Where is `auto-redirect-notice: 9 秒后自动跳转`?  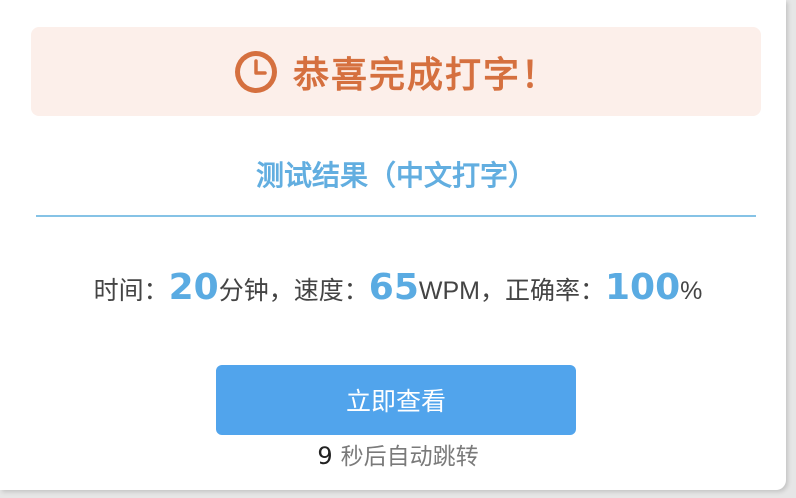
auto-redirect-notice: 9 秒后自动跳转 is located at coordinates (398, 454).